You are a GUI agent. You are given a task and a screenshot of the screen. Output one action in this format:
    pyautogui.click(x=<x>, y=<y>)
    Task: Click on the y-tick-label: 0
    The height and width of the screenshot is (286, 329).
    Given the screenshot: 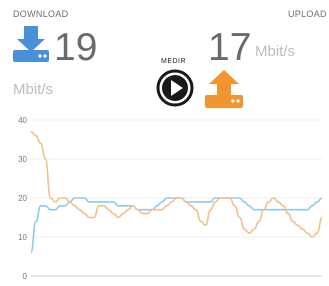 What is the action you would take?
    pyautogui.click(x=25, y=276)
    